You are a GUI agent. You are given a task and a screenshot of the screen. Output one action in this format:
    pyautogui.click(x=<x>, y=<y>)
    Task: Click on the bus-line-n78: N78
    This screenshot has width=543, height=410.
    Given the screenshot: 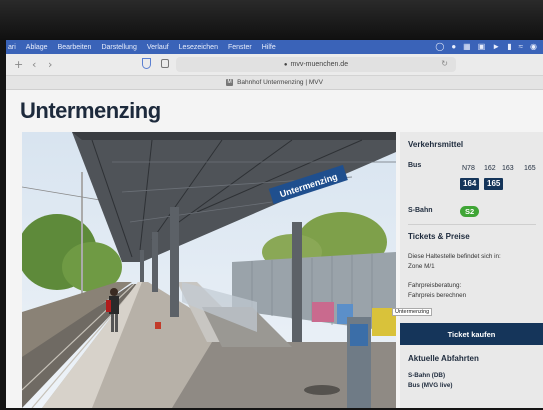 What is the action you would take?
    pyautogui.click(x=468, y=168)
    